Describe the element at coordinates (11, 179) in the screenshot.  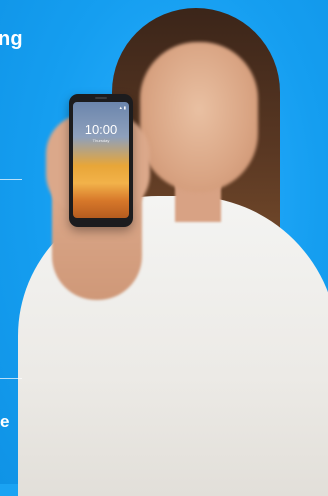
I see `divider-top` at that location.